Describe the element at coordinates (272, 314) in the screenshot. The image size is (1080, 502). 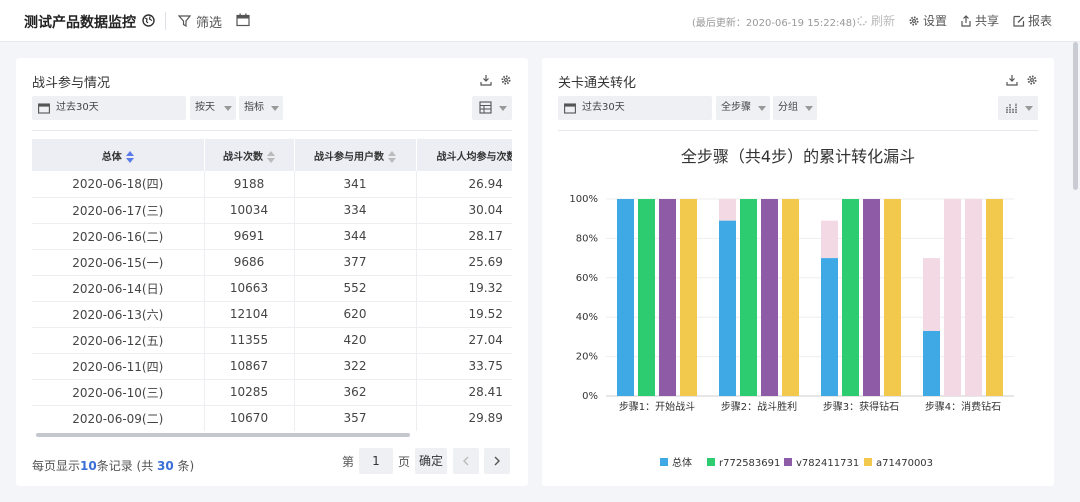
I see `table-row: 2020-06-13(六) 12104 620 19.52` at that location.